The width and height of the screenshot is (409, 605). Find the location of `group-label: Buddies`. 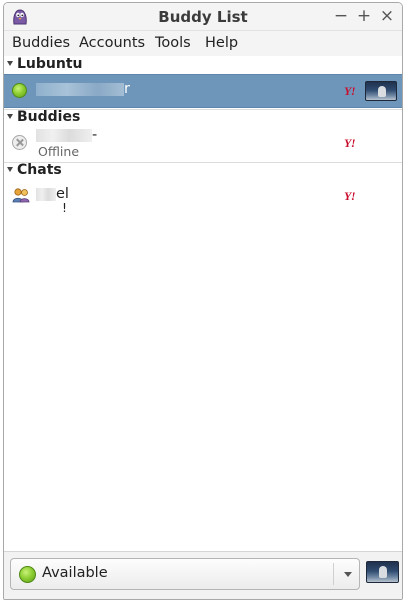

group-label: Buddies is located at coordinates (49, 117).